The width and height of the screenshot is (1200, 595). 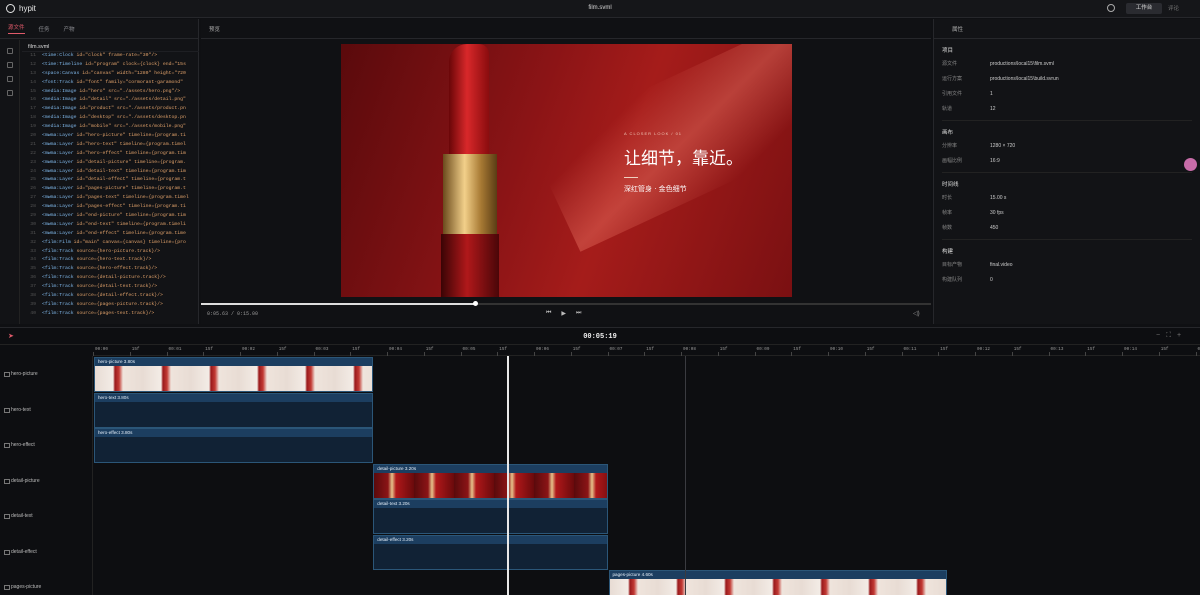 I want to click on line-number: 19, so click(x=29, y=127).